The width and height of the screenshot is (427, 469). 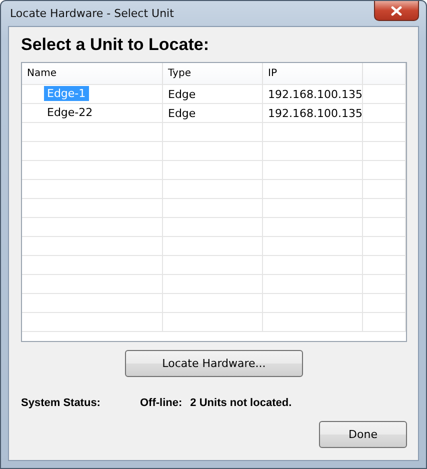 I want to click on status-label: System Status:, so click(x=61, y=403).